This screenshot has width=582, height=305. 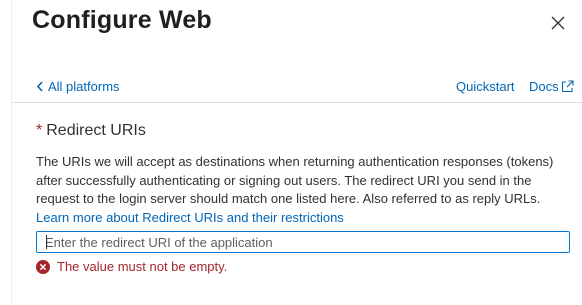 I want to click on validation-error: The value must not be empty., so click(x=131, y=266).